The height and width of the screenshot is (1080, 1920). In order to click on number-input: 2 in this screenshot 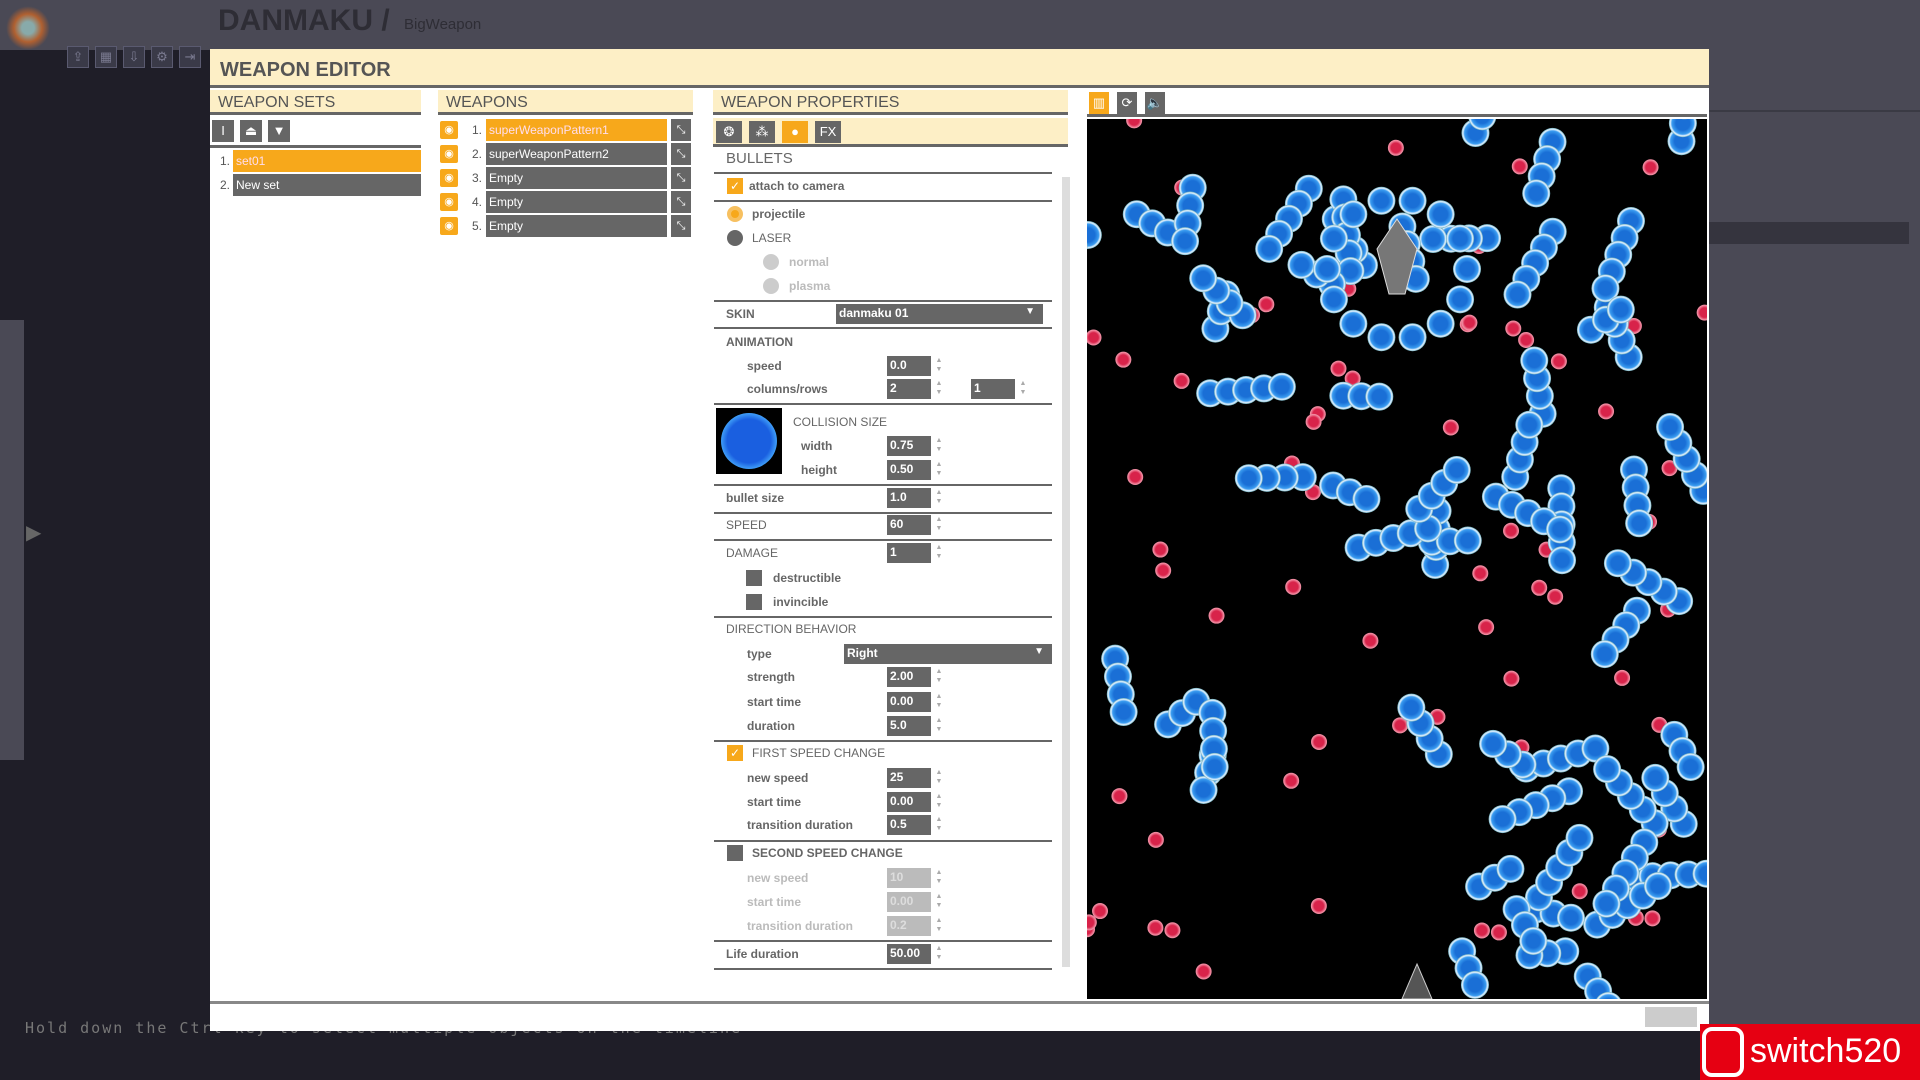, I will do `click(909, 389)`.